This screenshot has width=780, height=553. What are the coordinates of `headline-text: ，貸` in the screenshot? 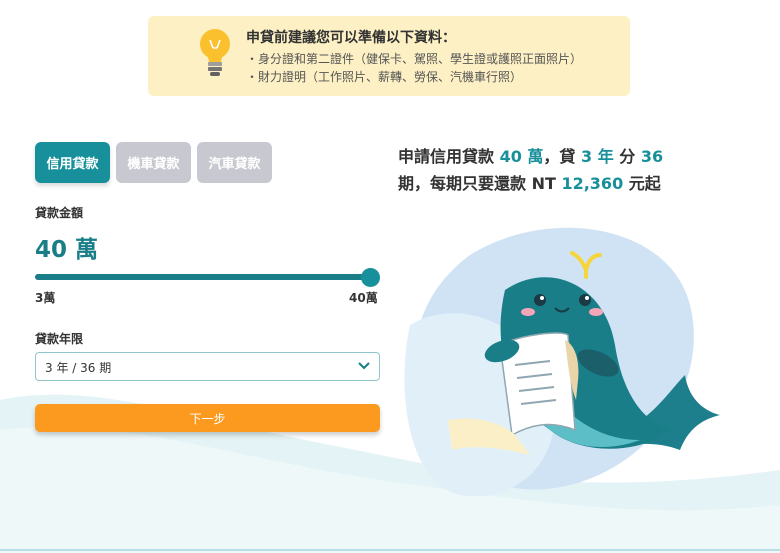 It's located at (562, 156).